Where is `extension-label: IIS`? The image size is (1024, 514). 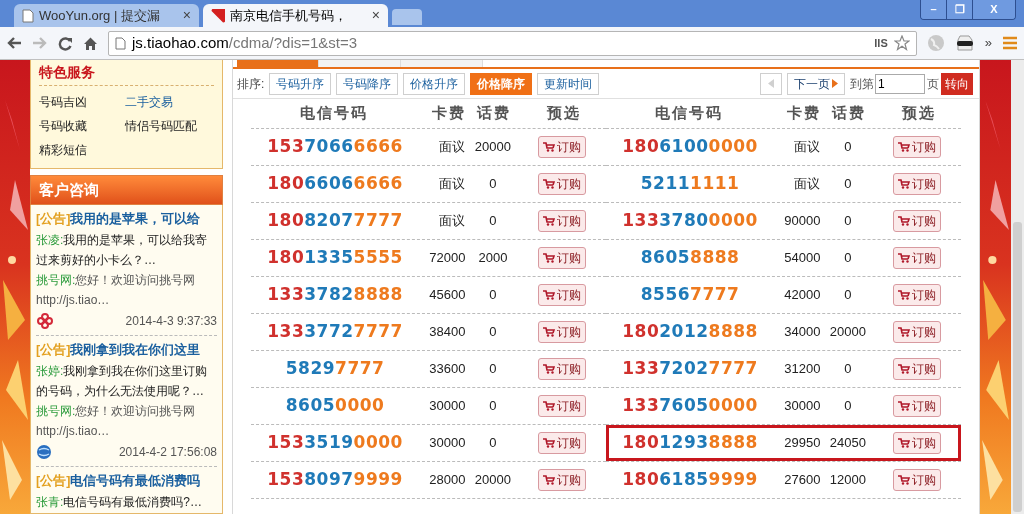 extension-label: IIS is located at coordinates (881, 43).